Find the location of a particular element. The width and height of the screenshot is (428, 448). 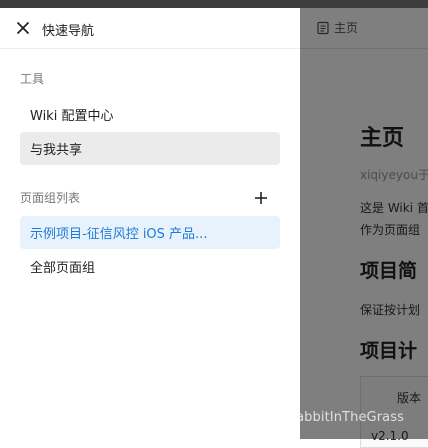

drawer-header: 快速导航 is located at coordinates (150, 28).